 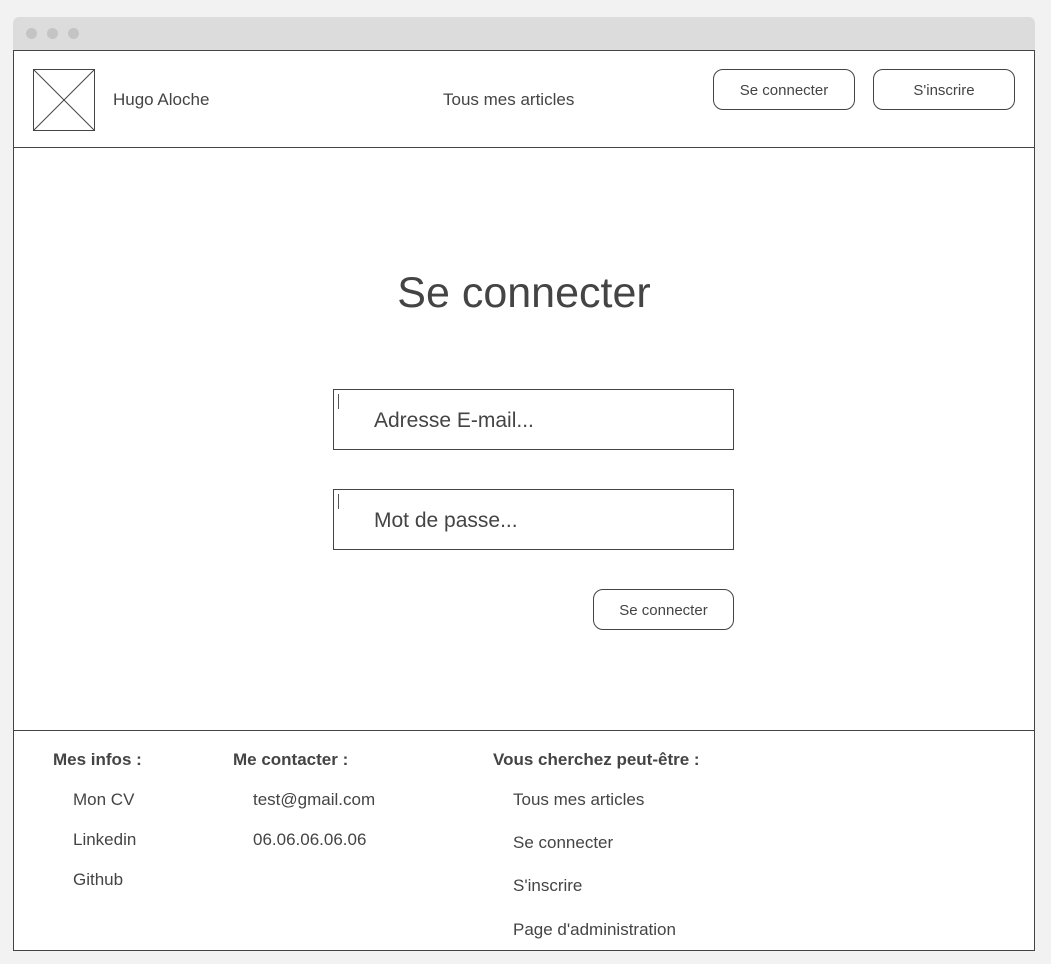 What do you see at coordinates (784, 89) in the screenshot?
I see `header-login-button: Se connecter` at bounding box center [784, 89].